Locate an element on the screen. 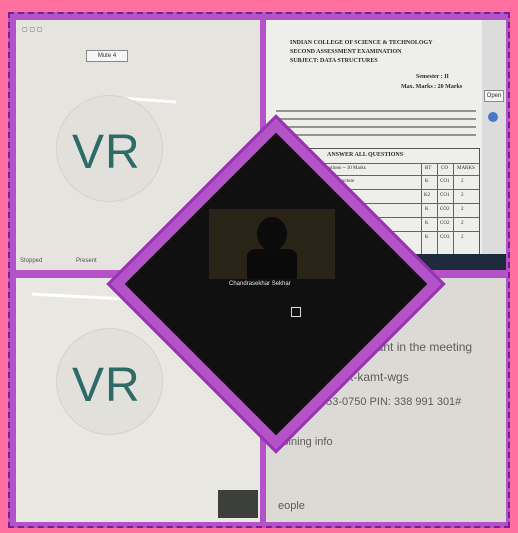 Image resolution: width=518 pixels, height=533 pixels. doc-header-2: SECOND ASSESSMENT EXAMINATION is located at coordinates (346, 52).